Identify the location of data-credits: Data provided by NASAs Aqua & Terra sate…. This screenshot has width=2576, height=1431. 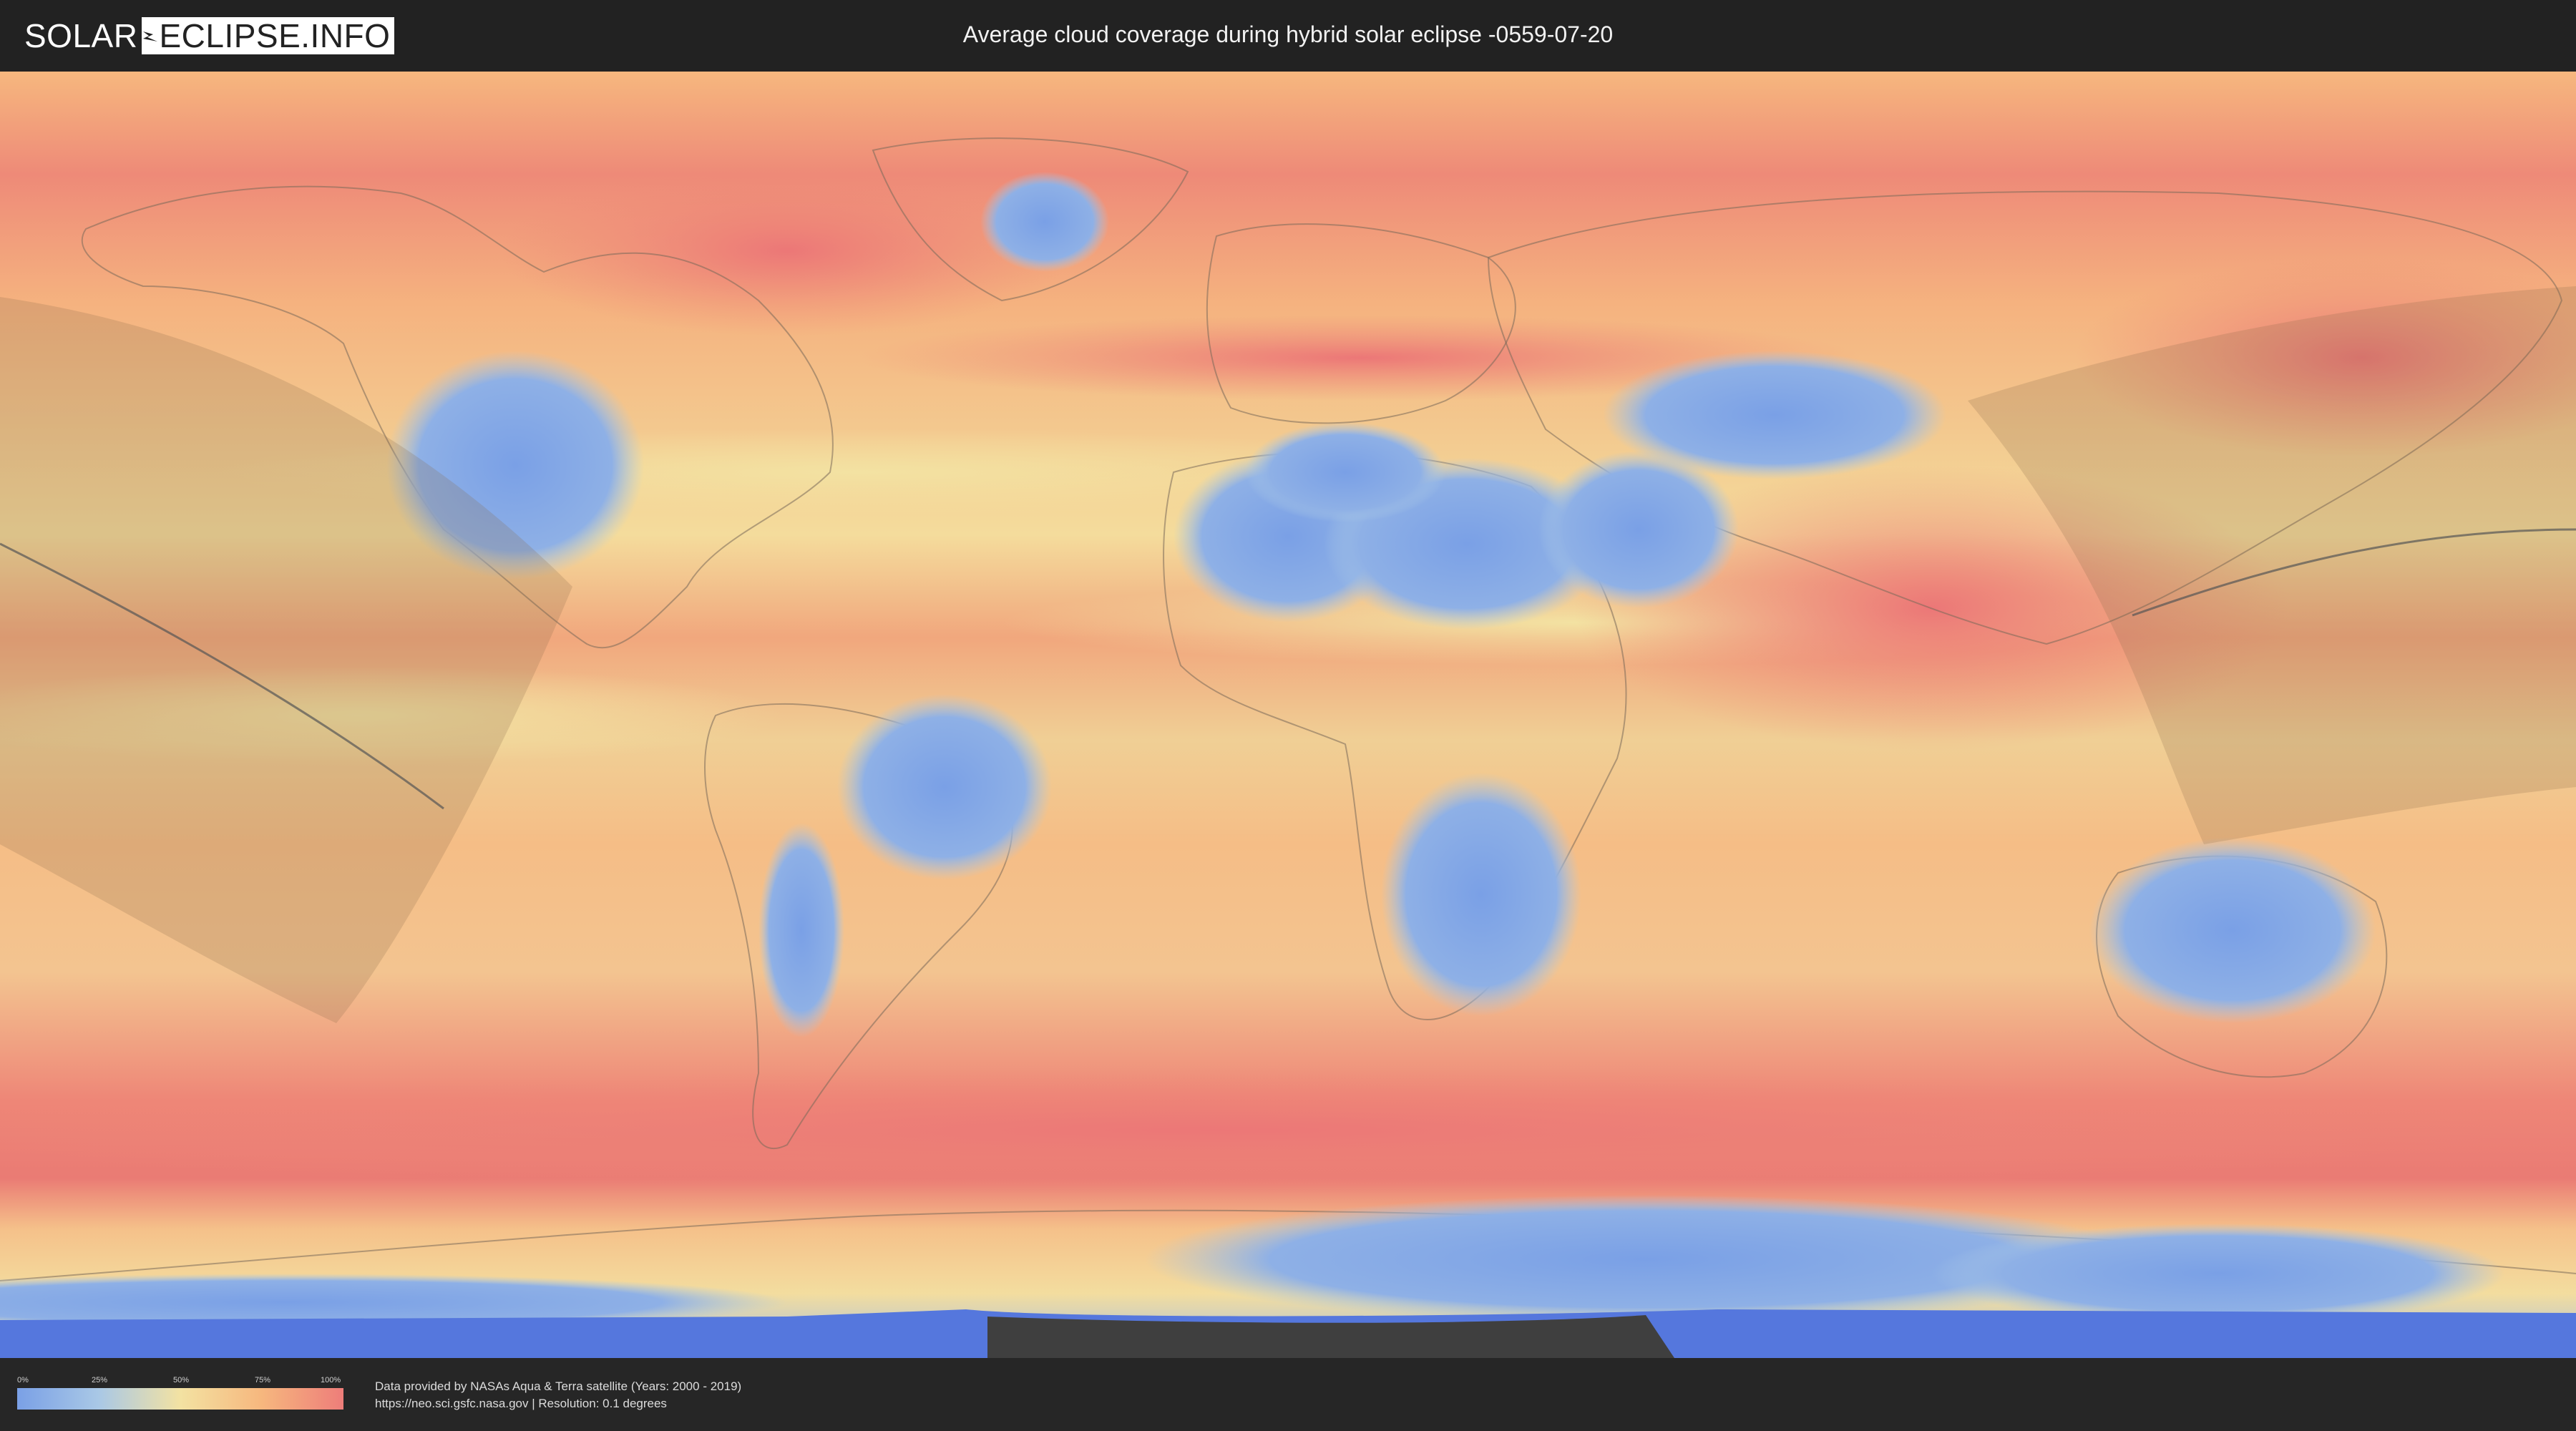
(558, 1395).